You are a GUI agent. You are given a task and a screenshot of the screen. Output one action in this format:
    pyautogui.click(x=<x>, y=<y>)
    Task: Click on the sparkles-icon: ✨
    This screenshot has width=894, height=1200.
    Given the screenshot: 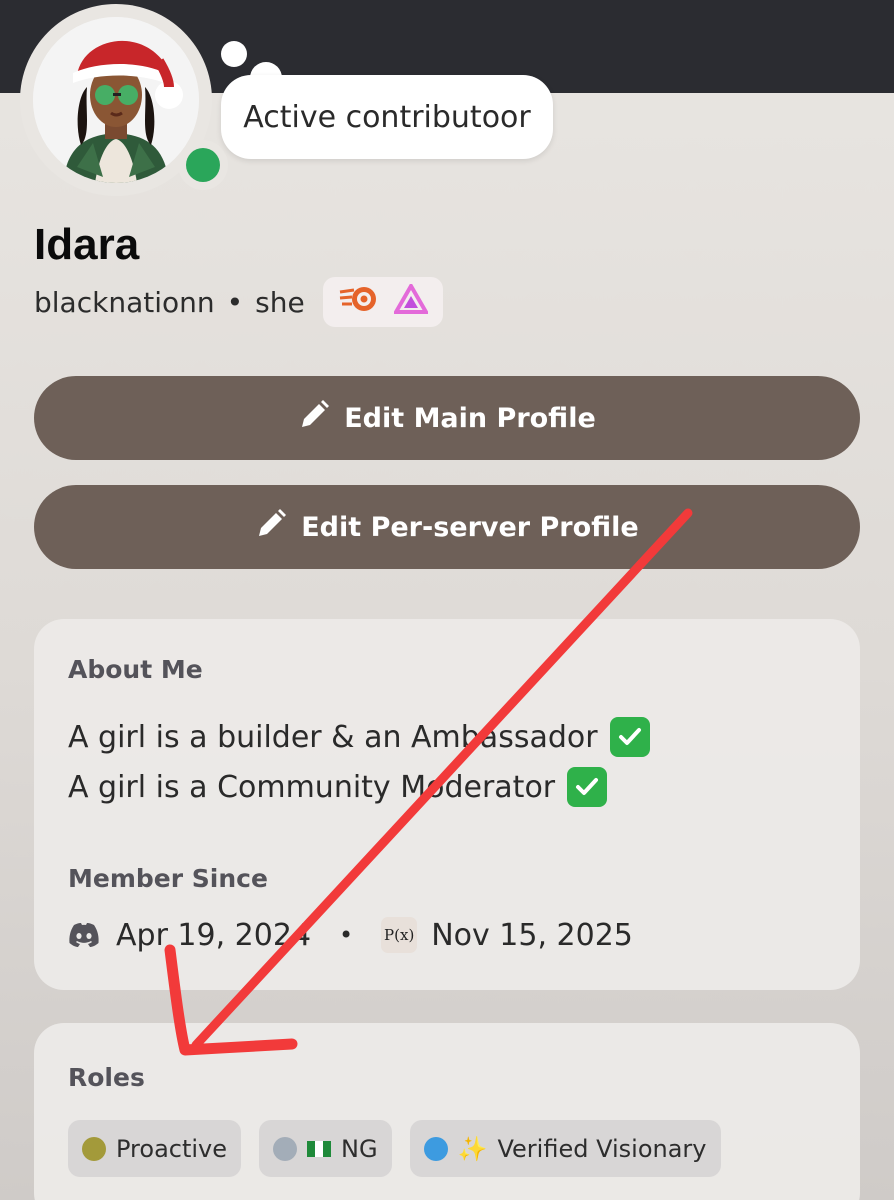 What is the action you would take?
    pyautogui.click(x=472, y=1148)
    